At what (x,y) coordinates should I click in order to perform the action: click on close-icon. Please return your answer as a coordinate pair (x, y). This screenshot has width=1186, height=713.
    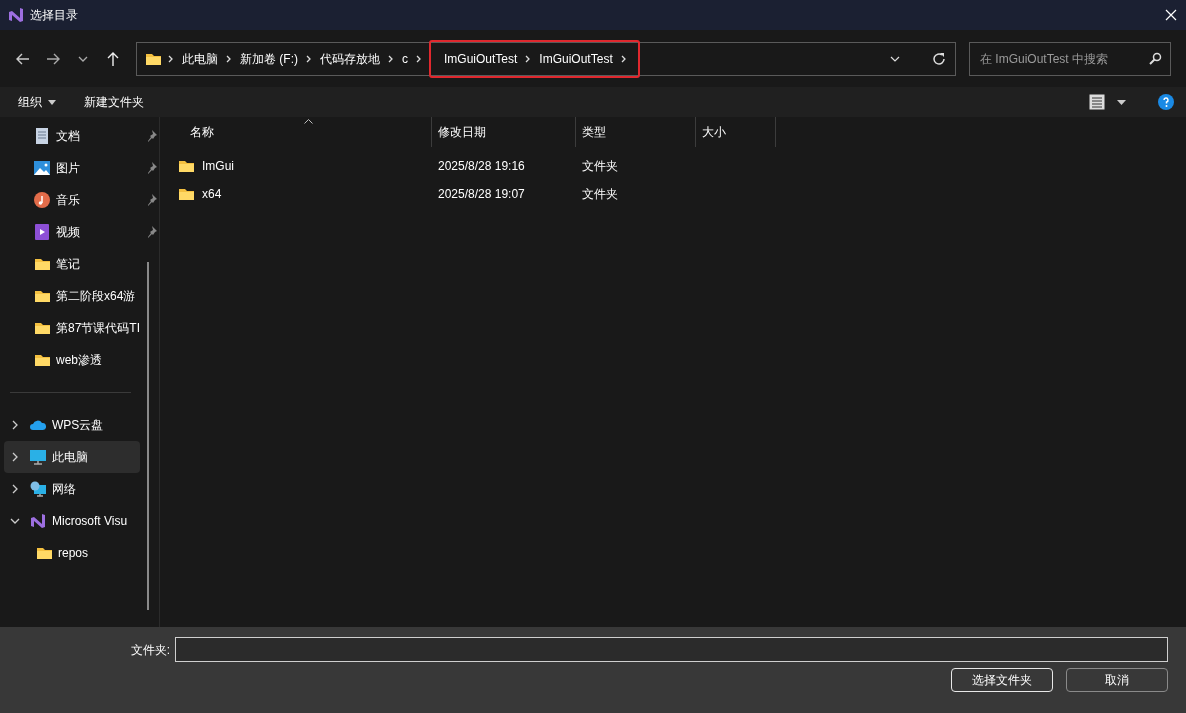
    Looking at the image, I should click on (1171, 15).